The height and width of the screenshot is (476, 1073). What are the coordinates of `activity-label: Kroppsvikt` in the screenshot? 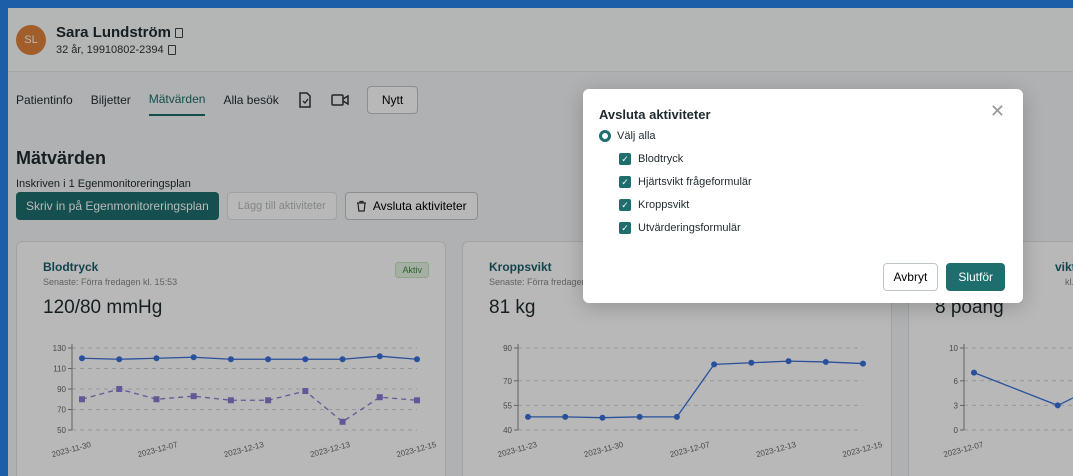 It's located at (664, 205).